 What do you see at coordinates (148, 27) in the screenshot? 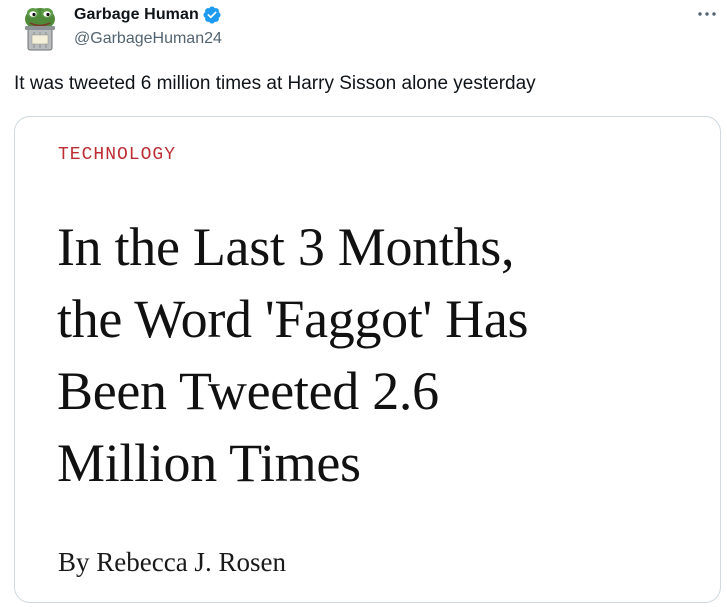
I see `author-info: Garbage Human @GarbageHuman24` at bounding box center [148, 27].